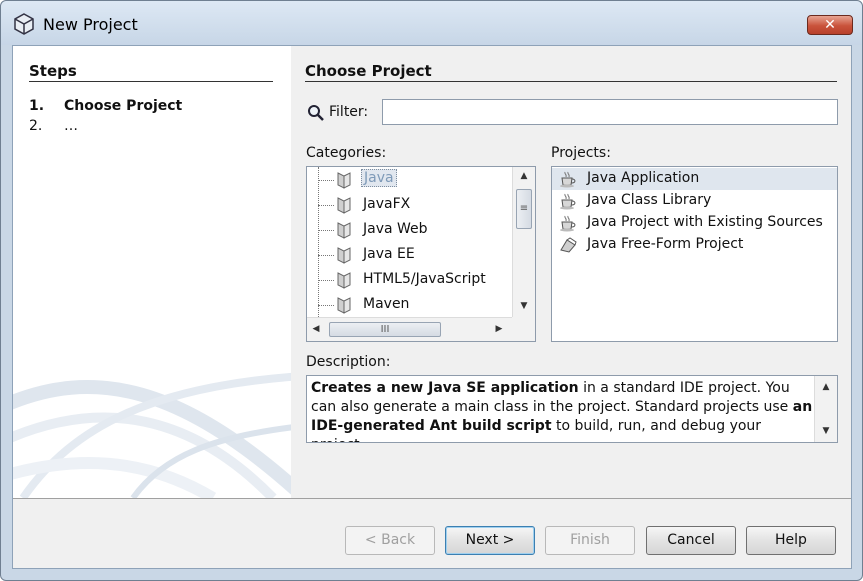 The height and width of the screenshot is (581, 863). What do you see at coordinates (152, 435) in the screenshot?
I see `decorative-swoosh-graphic` at bounding box center [152, 435].